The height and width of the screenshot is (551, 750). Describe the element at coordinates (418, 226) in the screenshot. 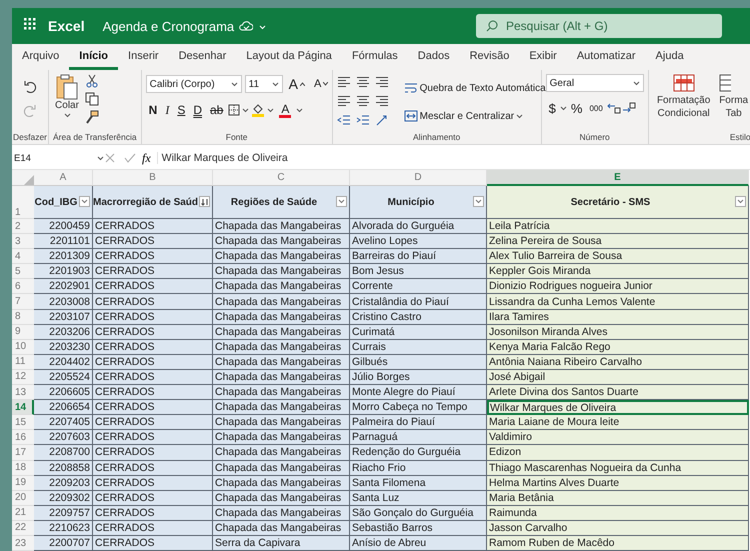

I see `table-cell: Alvorada do Gurguéia` at that location.